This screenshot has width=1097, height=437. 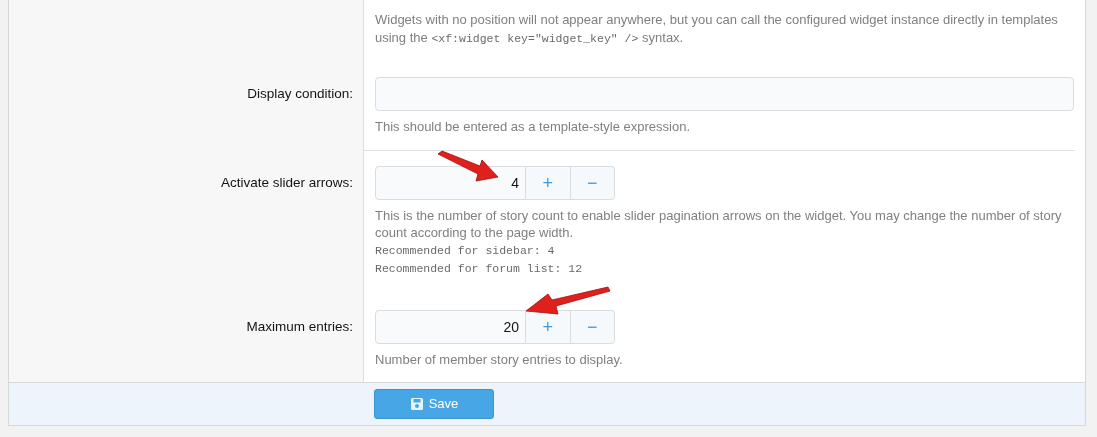 I want to click on field-label: Maximum entries:, so click(x=299, y=326).